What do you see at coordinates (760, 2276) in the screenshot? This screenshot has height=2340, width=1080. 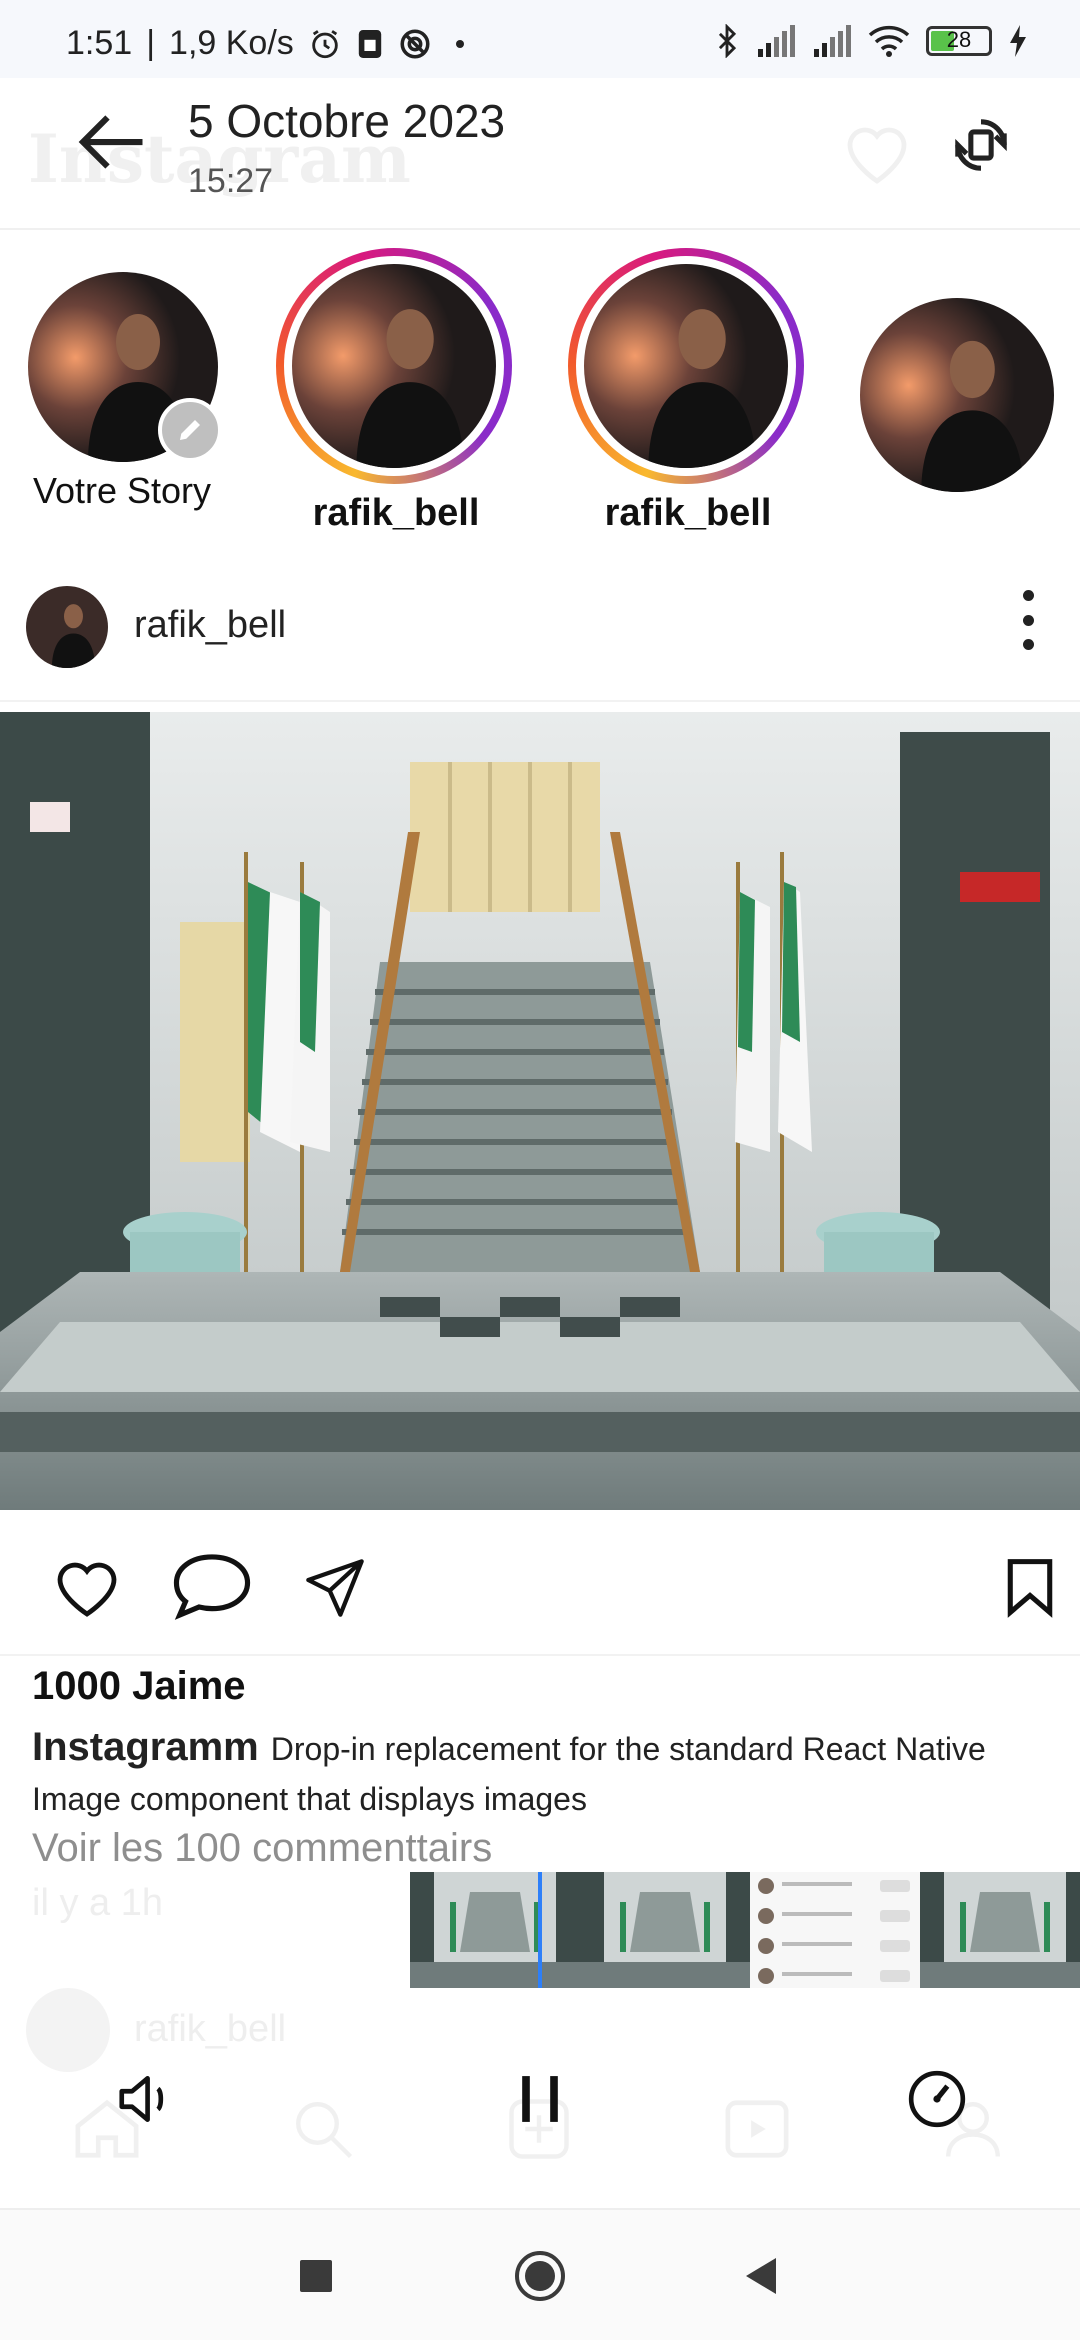 I see `back-button` at bounding box center [760, 2276].